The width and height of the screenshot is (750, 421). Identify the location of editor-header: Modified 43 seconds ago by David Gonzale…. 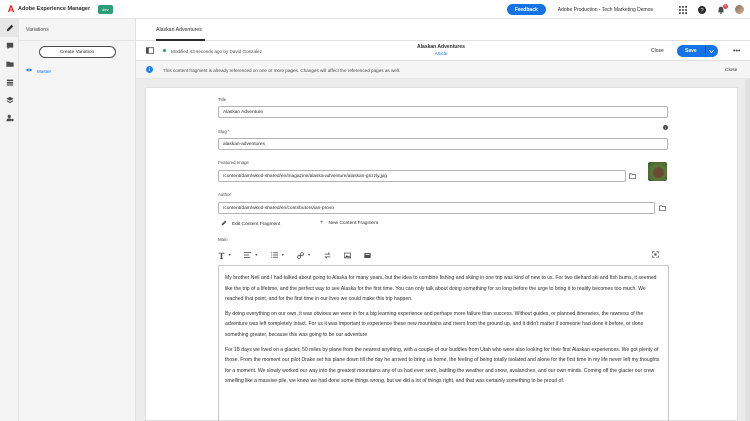
(443, 51).